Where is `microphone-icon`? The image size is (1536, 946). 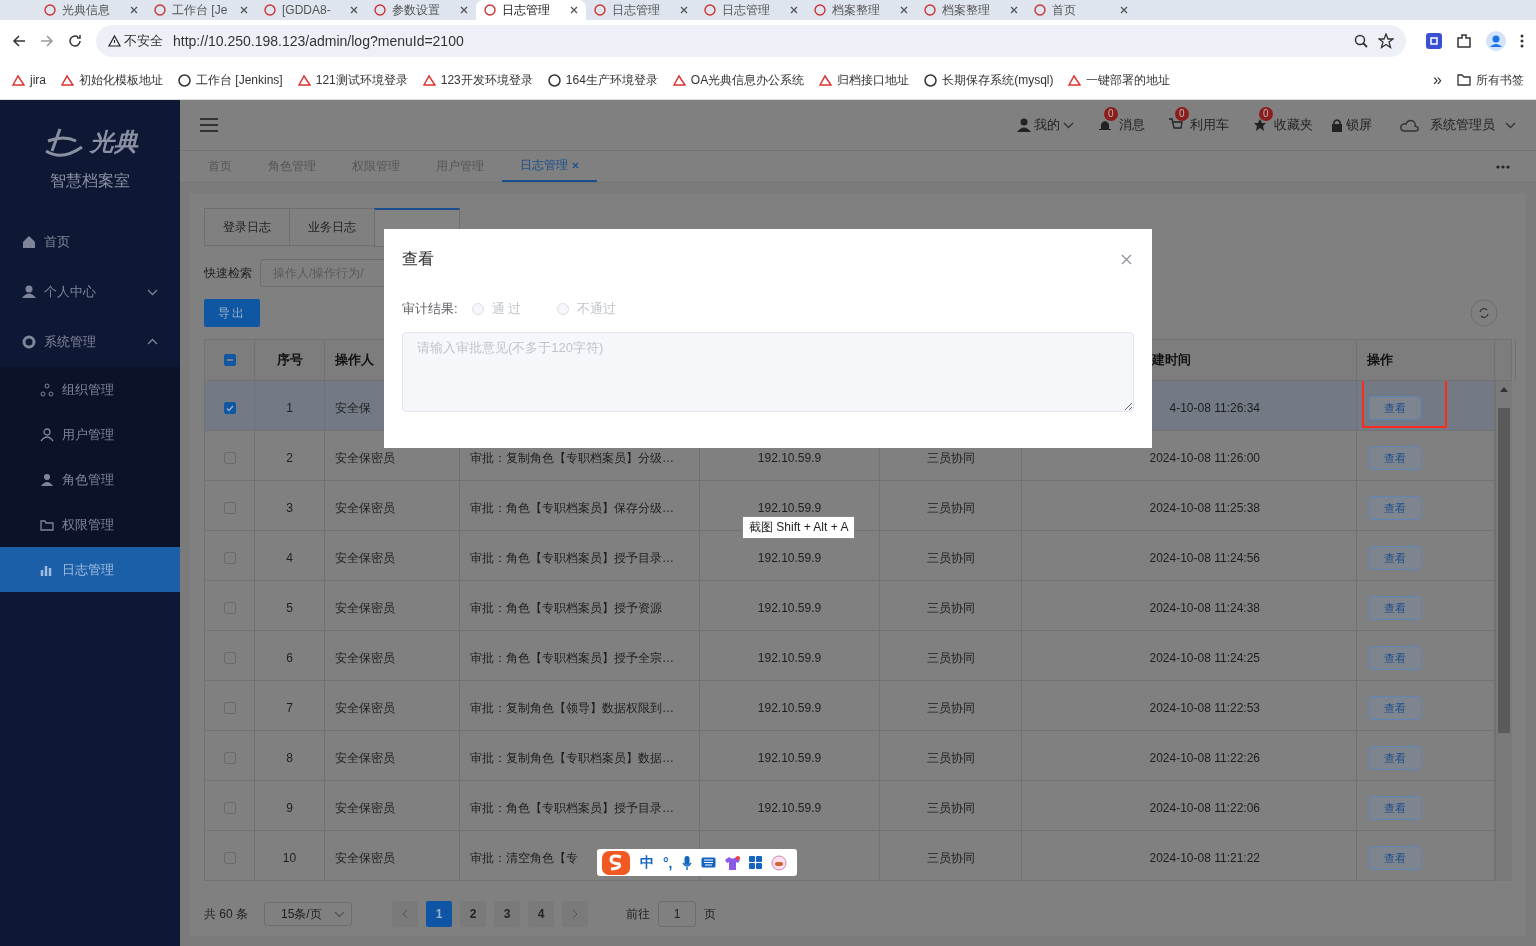 microphone-icon is located at coordinates (686, 862).